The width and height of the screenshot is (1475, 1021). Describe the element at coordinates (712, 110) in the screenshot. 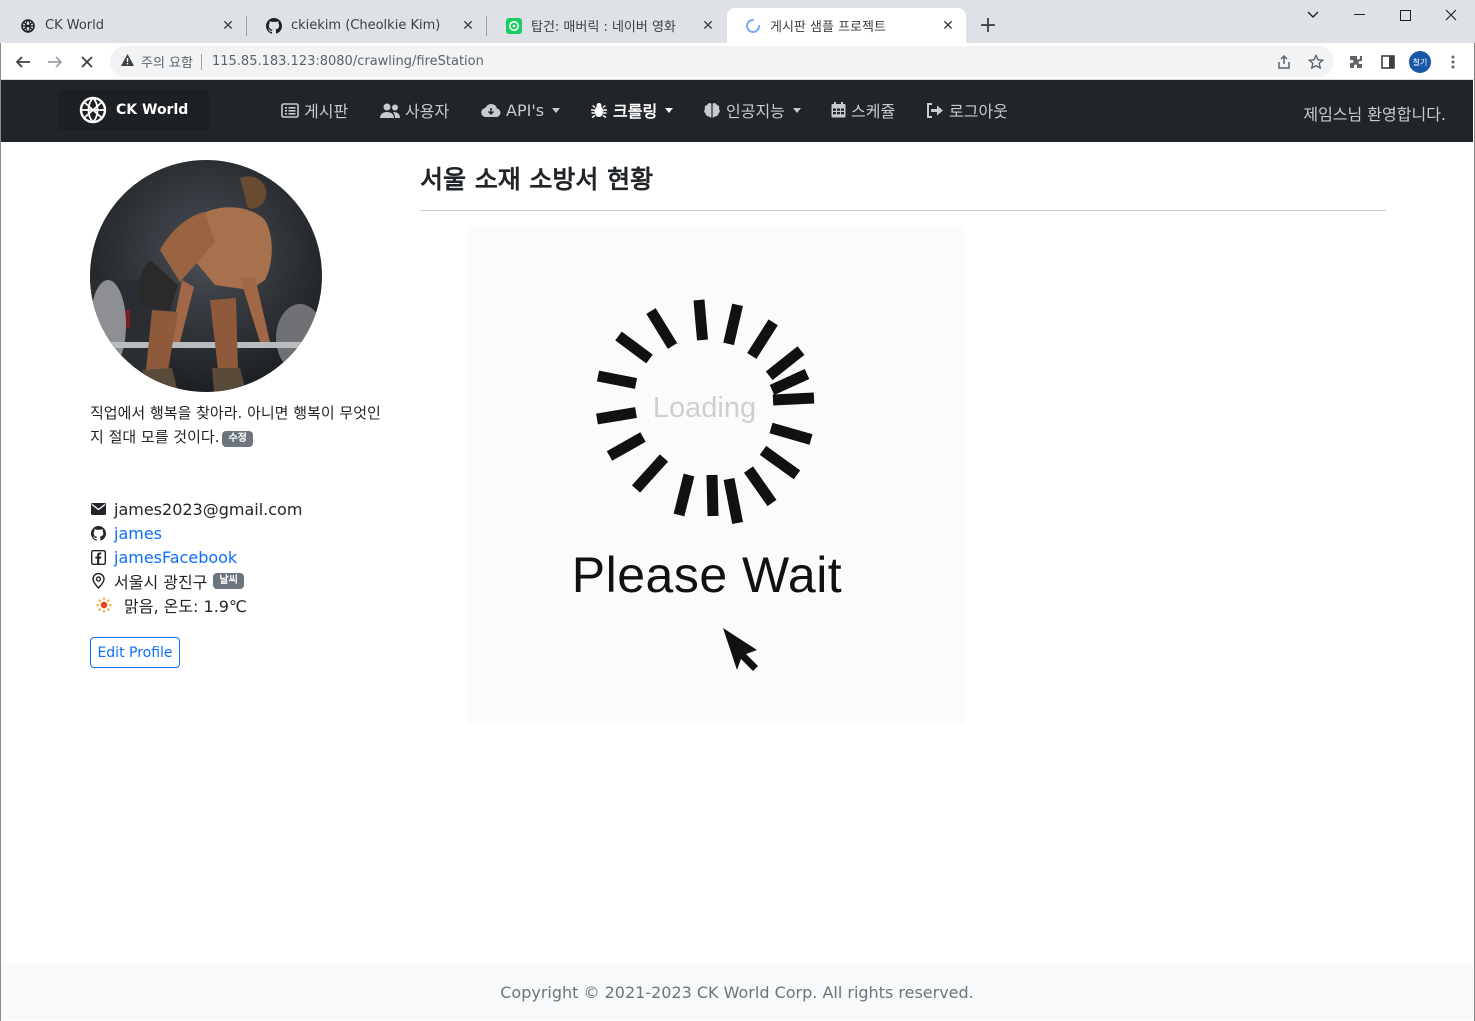

I see `brain-icon` at that location.